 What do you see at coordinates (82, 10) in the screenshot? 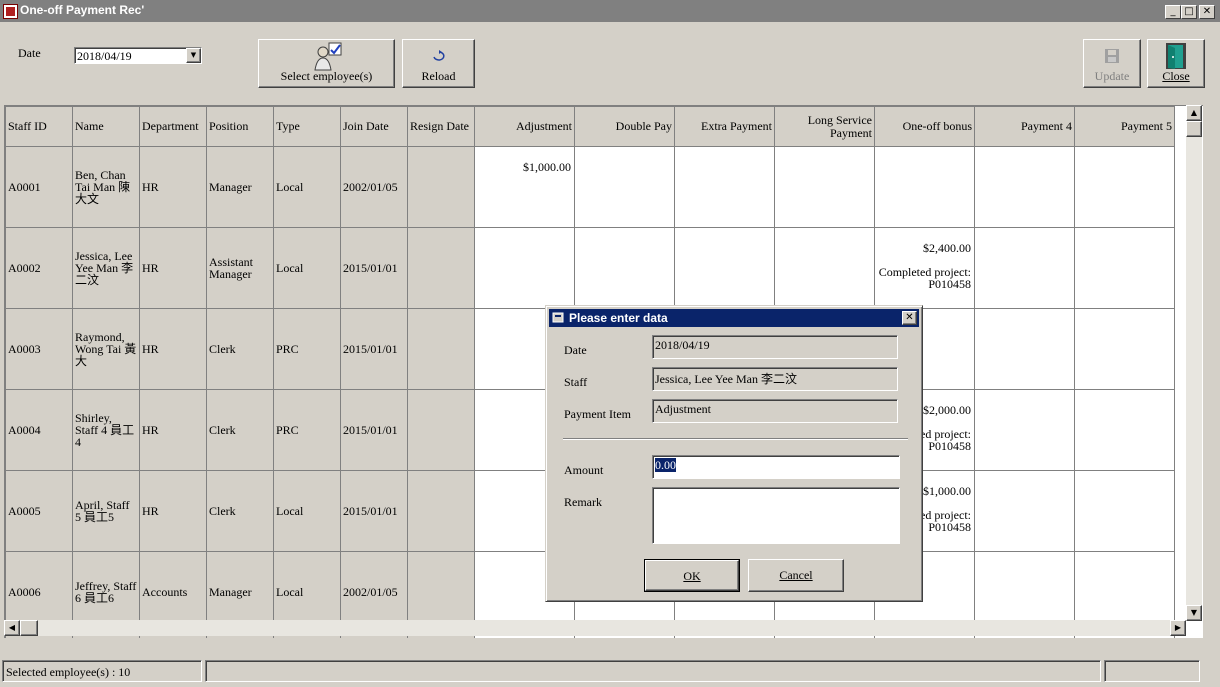
I see `window-title: One-off Payment Rec'` at bounding box center [82, 10].